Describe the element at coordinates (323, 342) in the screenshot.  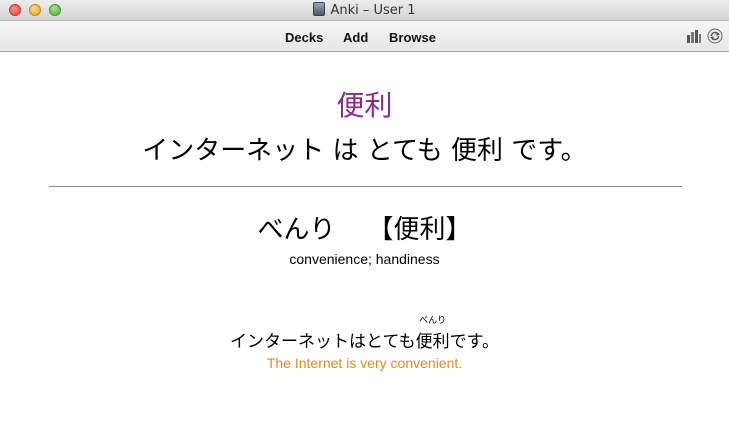
I see `example-before: インターネットはとても` at that location.